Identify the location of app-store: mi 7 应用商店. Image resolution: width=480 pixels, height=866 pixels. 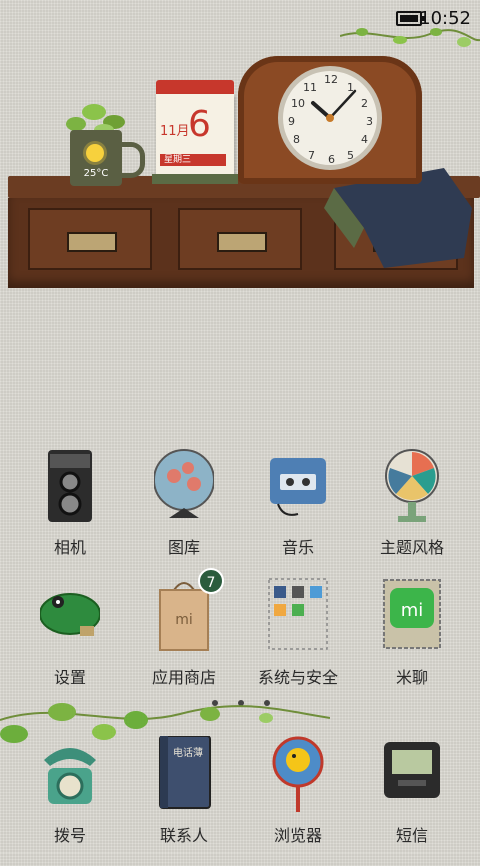
(184, 638).